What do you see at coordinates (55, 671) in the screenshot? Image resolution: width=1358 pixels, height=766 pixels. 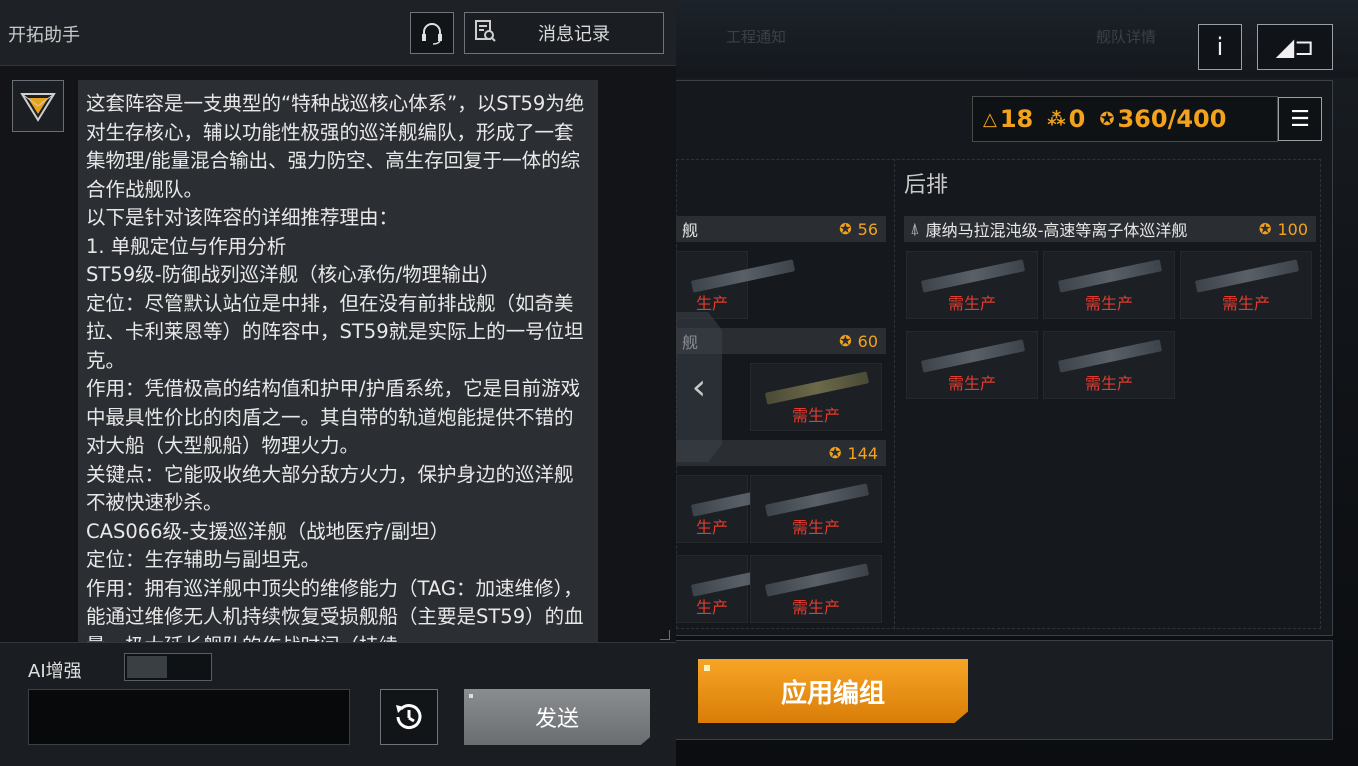 I see `ai-enhance-label: AI增强` at bounding box center [55, 671].